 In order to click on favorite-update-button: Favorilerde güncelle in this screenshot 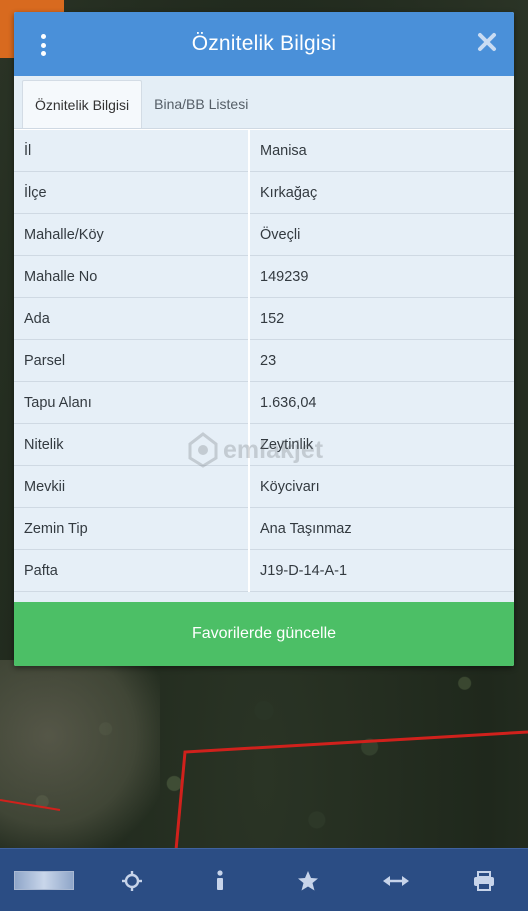, I will do `click(264, 634)`.